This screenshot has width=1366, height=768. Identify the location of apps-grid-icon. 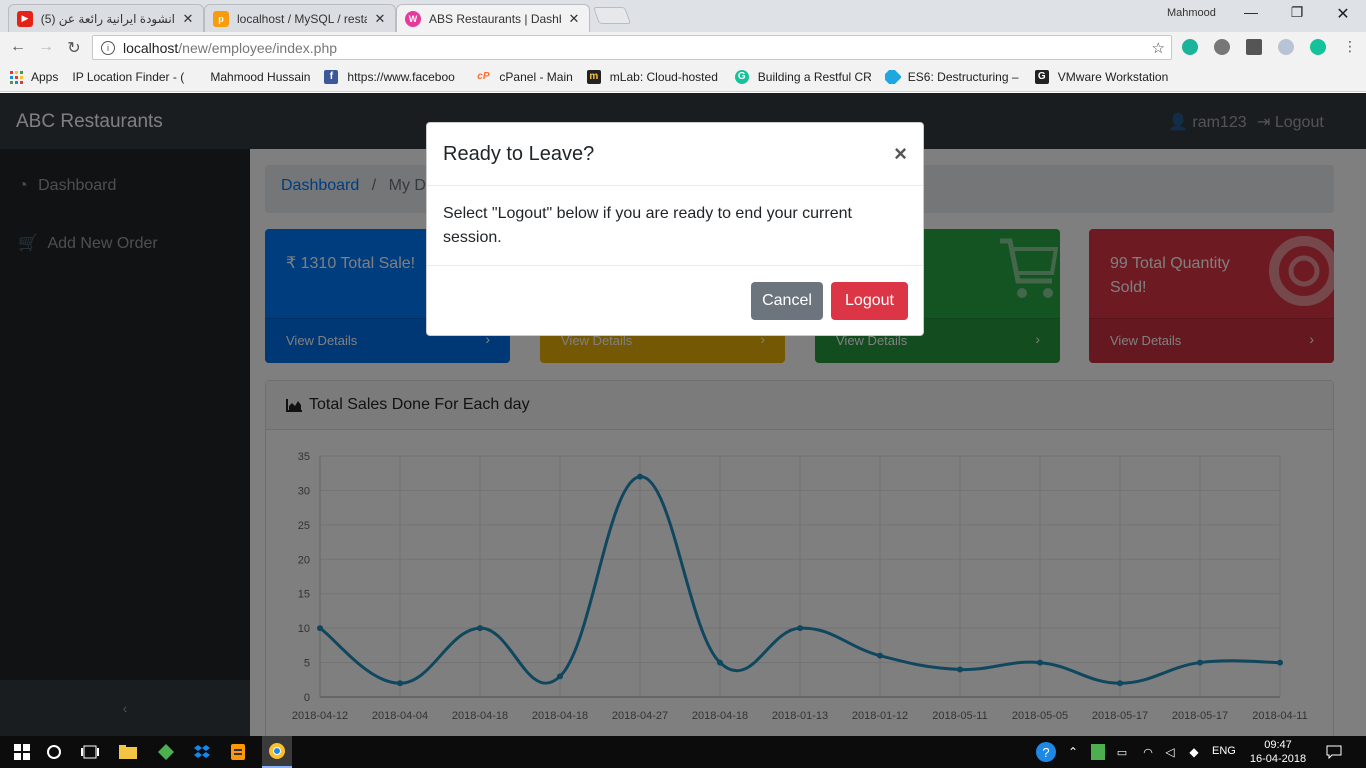
(16, 77).